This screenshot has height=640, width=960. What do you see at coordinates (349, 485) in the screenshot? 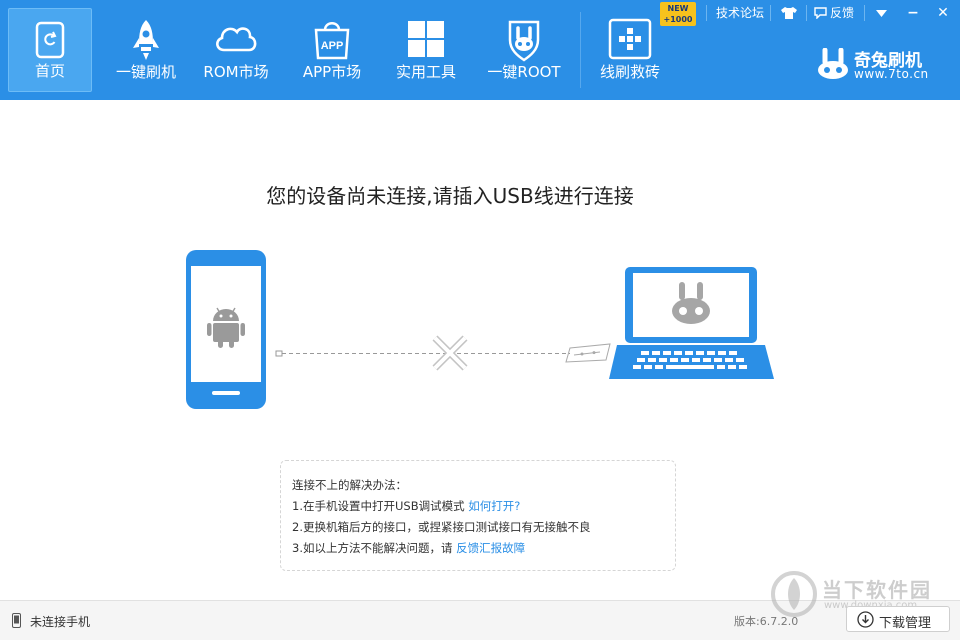
I see `tips-title: 连接不上的解决办法：` at bounding box center [349, 485].